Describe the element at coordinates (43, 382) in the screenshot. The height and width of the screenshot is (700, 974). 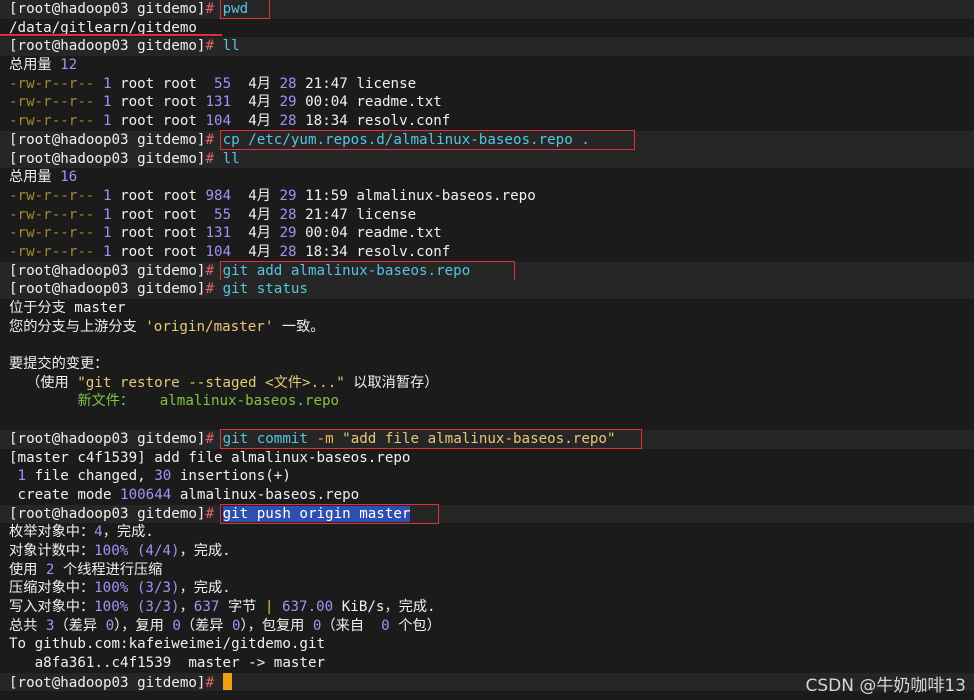
I see `output-text: （使用` at that location.